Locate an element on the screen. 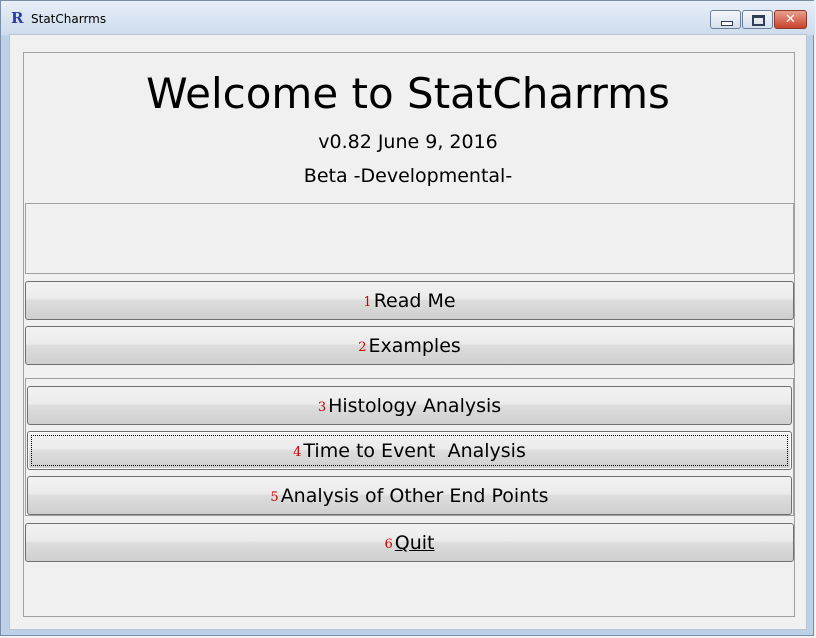 The image size is (816, 638). version-text: v0.82 June 9, 2016 is located at coordinates (408, 142).